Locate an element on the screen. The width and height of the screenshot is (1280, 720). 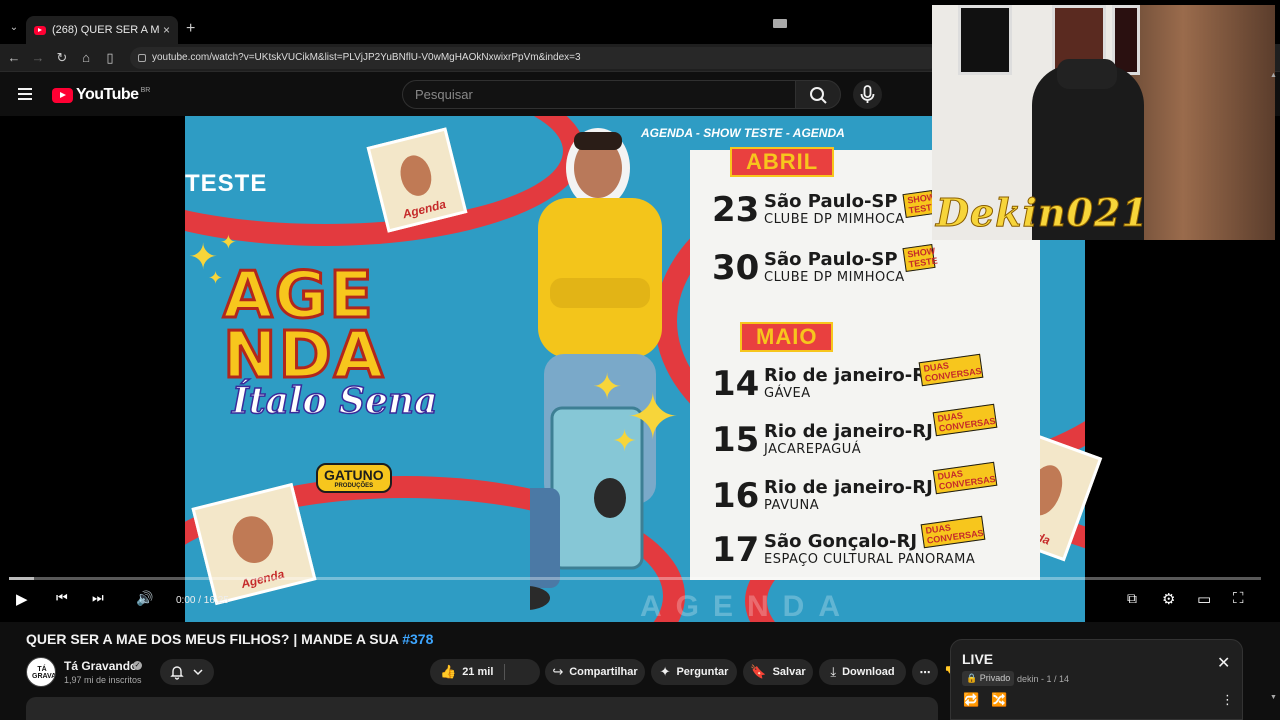
event-venue: PAVUNA is located at coordinates (792, 505).